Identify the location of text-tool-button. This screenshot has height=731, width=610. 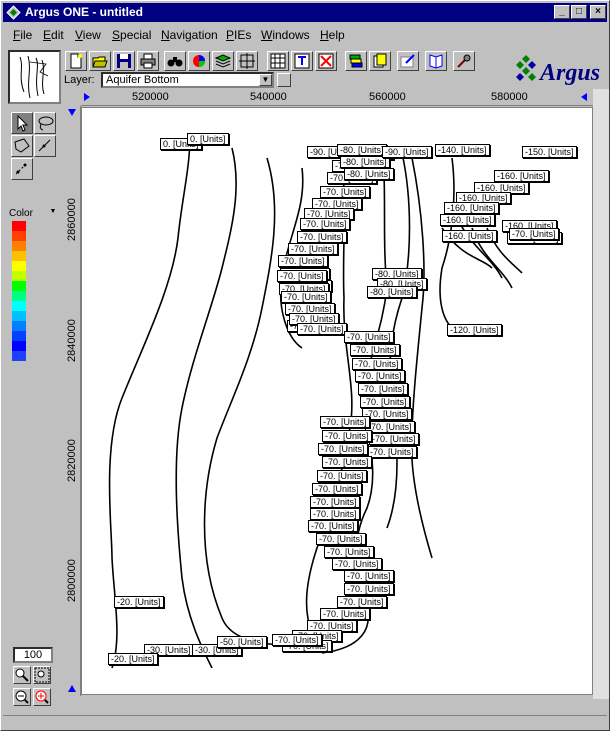
(302, 61).